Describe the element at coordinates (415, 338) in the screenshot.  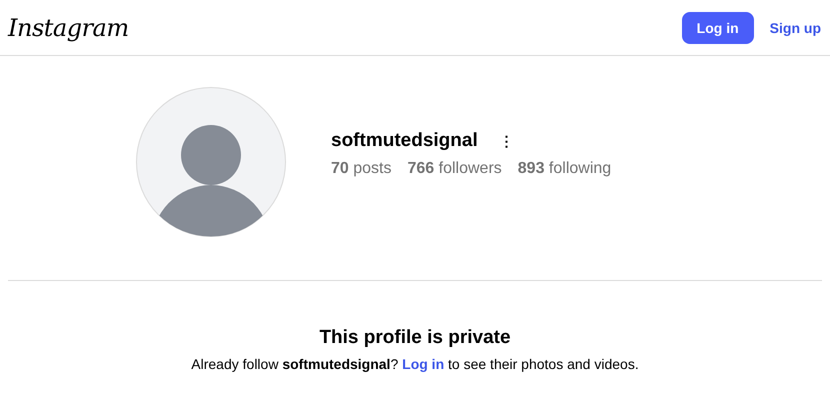
I see `private-title: This profile is private` at that location.